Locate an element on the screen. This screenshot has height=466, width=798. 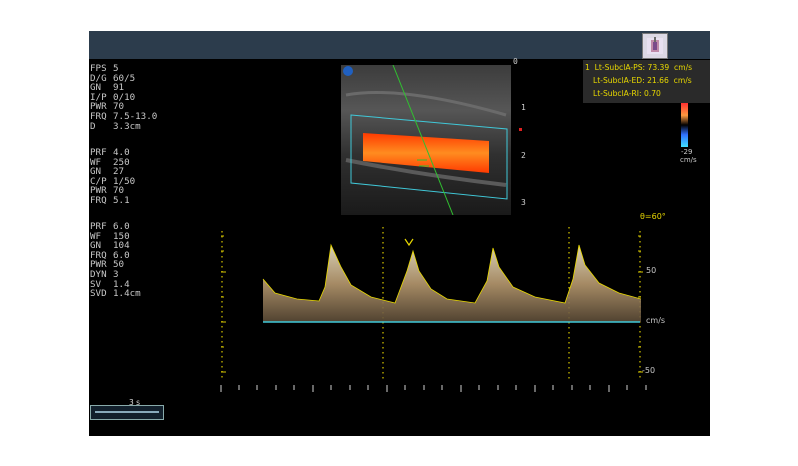
time-scale-line is located at coordinates (127, 412).